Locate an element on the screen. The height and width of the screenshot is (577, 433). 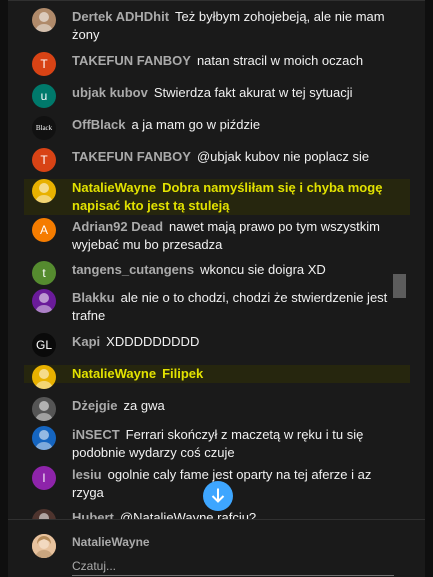
message-body: NatalieWayne Filipek is located at coordinates (241, 374).